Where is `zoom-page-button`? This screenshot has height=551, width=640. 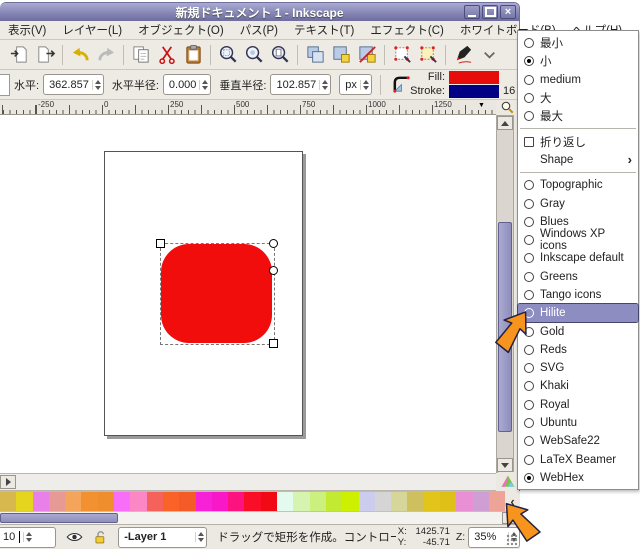
zoom-page-button is located at coordinates (280, 55).